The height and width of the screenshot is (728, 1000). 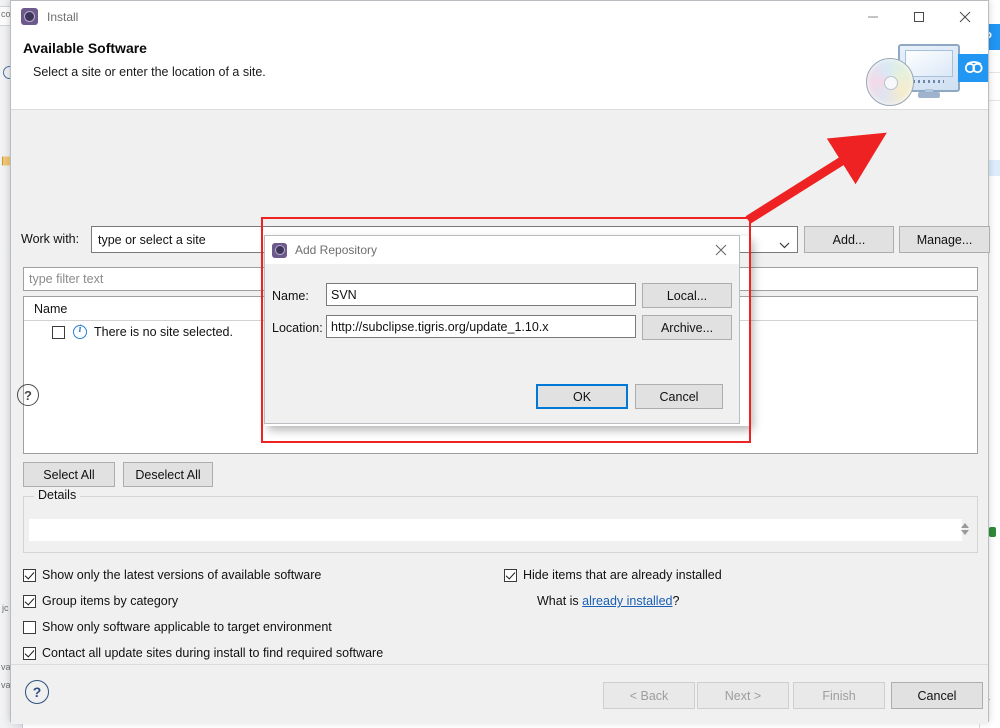 I want to click on dialog-location-label: Location:, so click(x=297, y=328).